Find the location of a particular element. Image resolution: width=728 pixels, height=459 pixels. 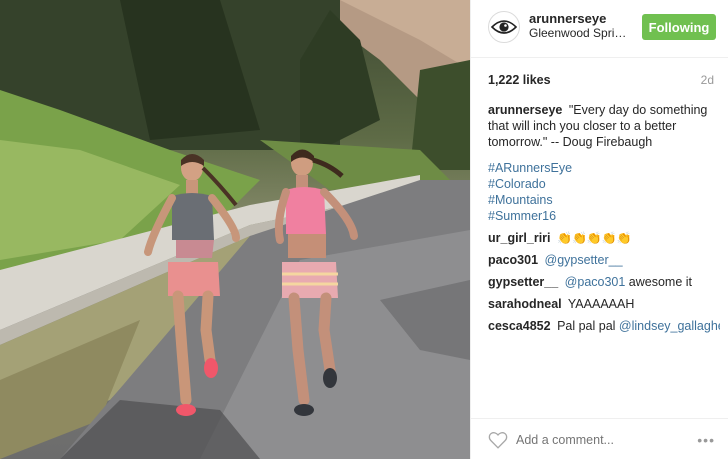

comment-text: 👏👏👏👏👏 is located at coordinates (594, 238).